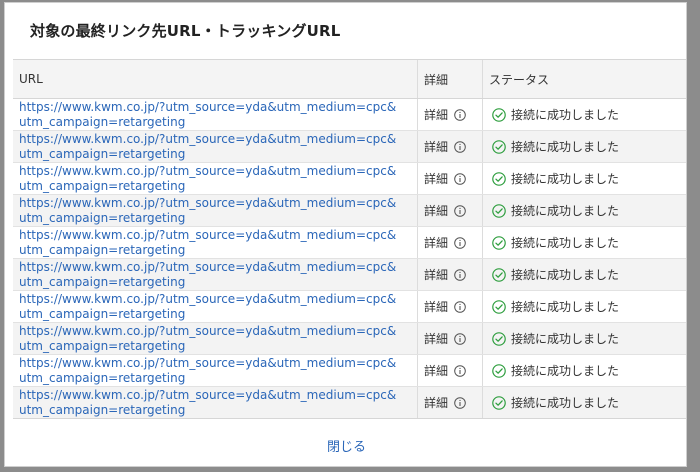 The width and height of the screenshot is (700, 472). I want to click on table-header-row: URL 詳細 ステータス, so click(349, 79).